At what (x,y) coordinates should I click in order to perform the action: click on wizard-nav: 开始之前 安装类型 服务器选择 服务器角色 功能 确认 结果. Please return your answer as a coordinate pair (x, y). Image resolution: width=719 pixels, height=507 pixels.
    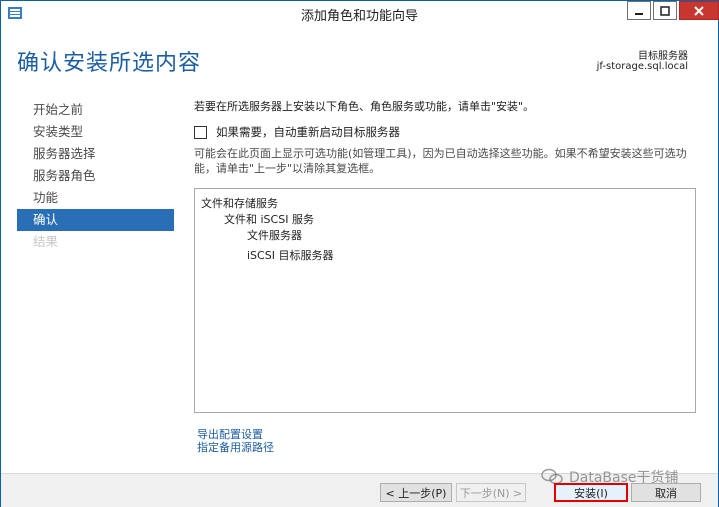
    Looking at the image, I should click on (95, 176).